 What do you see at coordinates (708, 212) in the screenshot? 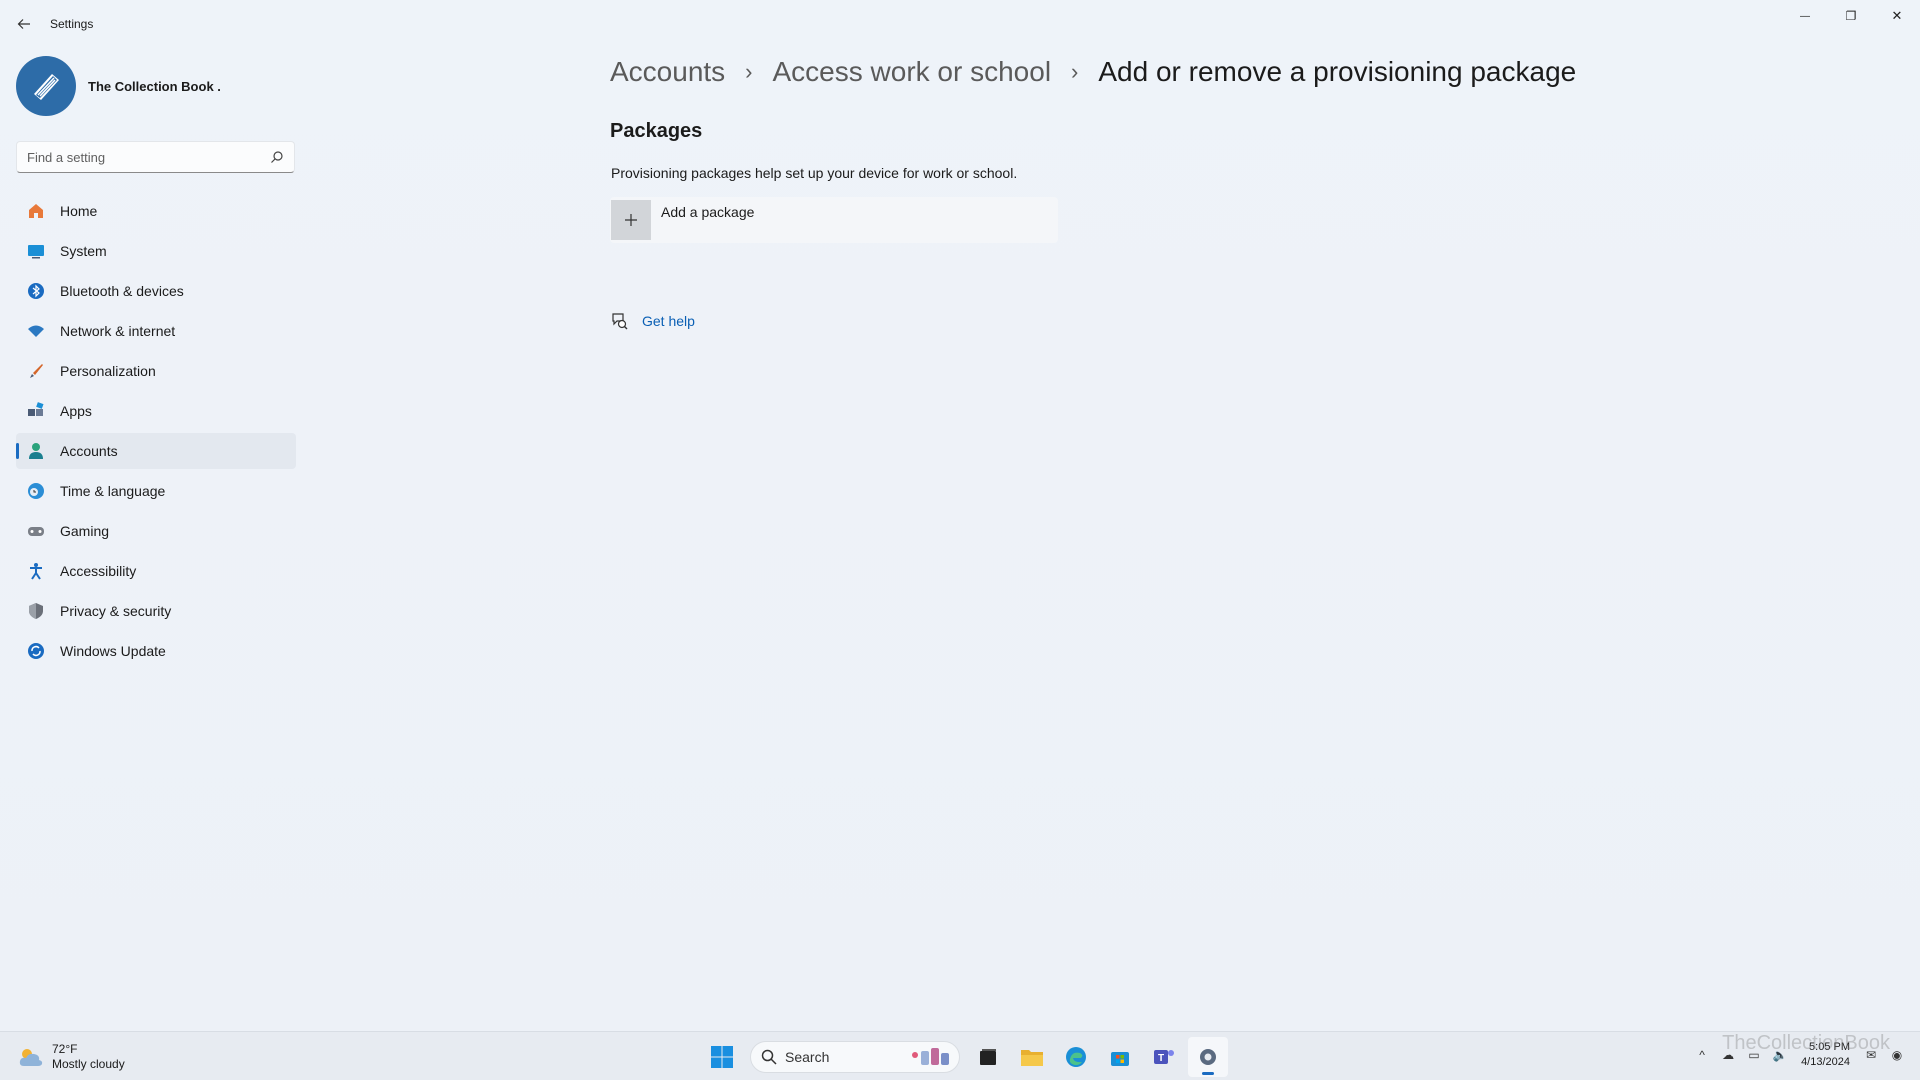
I see `add-package-label: Add a package` at bounding box center [708, 212].